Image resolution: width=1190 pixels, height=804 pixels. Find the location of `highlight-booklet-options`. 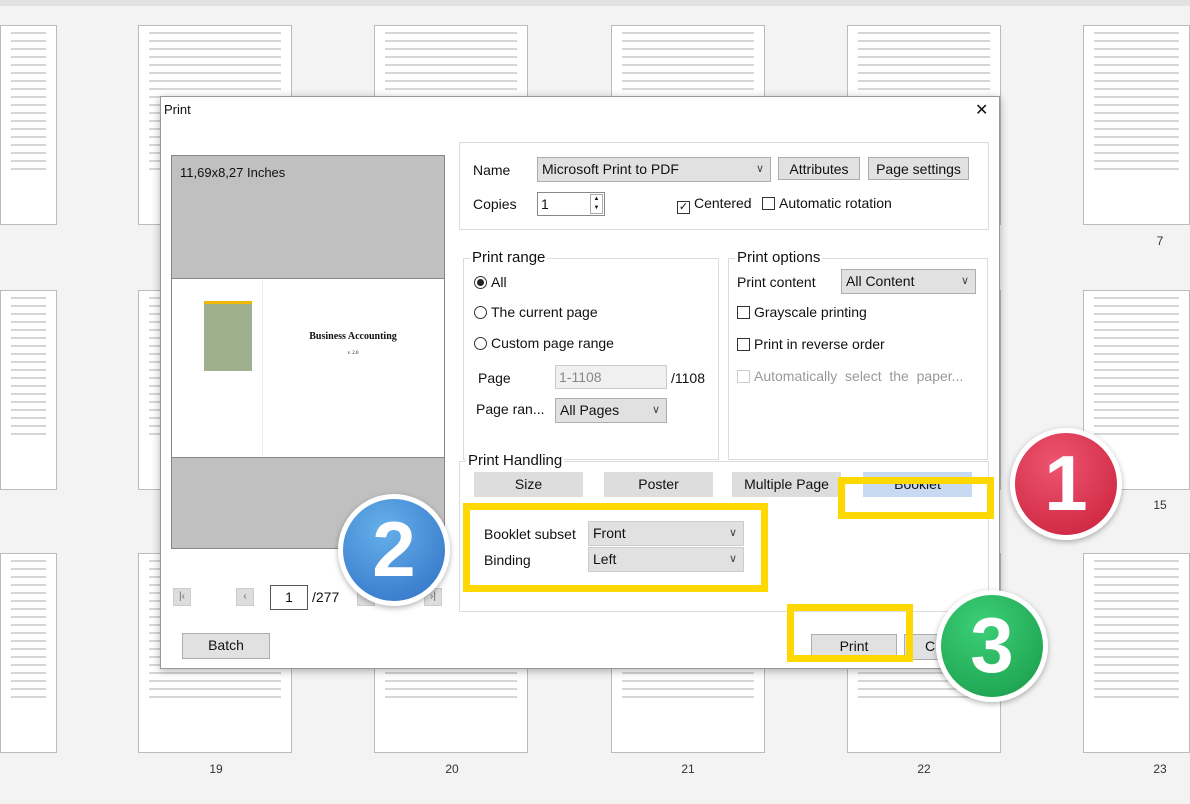

highlight-booklet-options is located at coordinates (615, 547).